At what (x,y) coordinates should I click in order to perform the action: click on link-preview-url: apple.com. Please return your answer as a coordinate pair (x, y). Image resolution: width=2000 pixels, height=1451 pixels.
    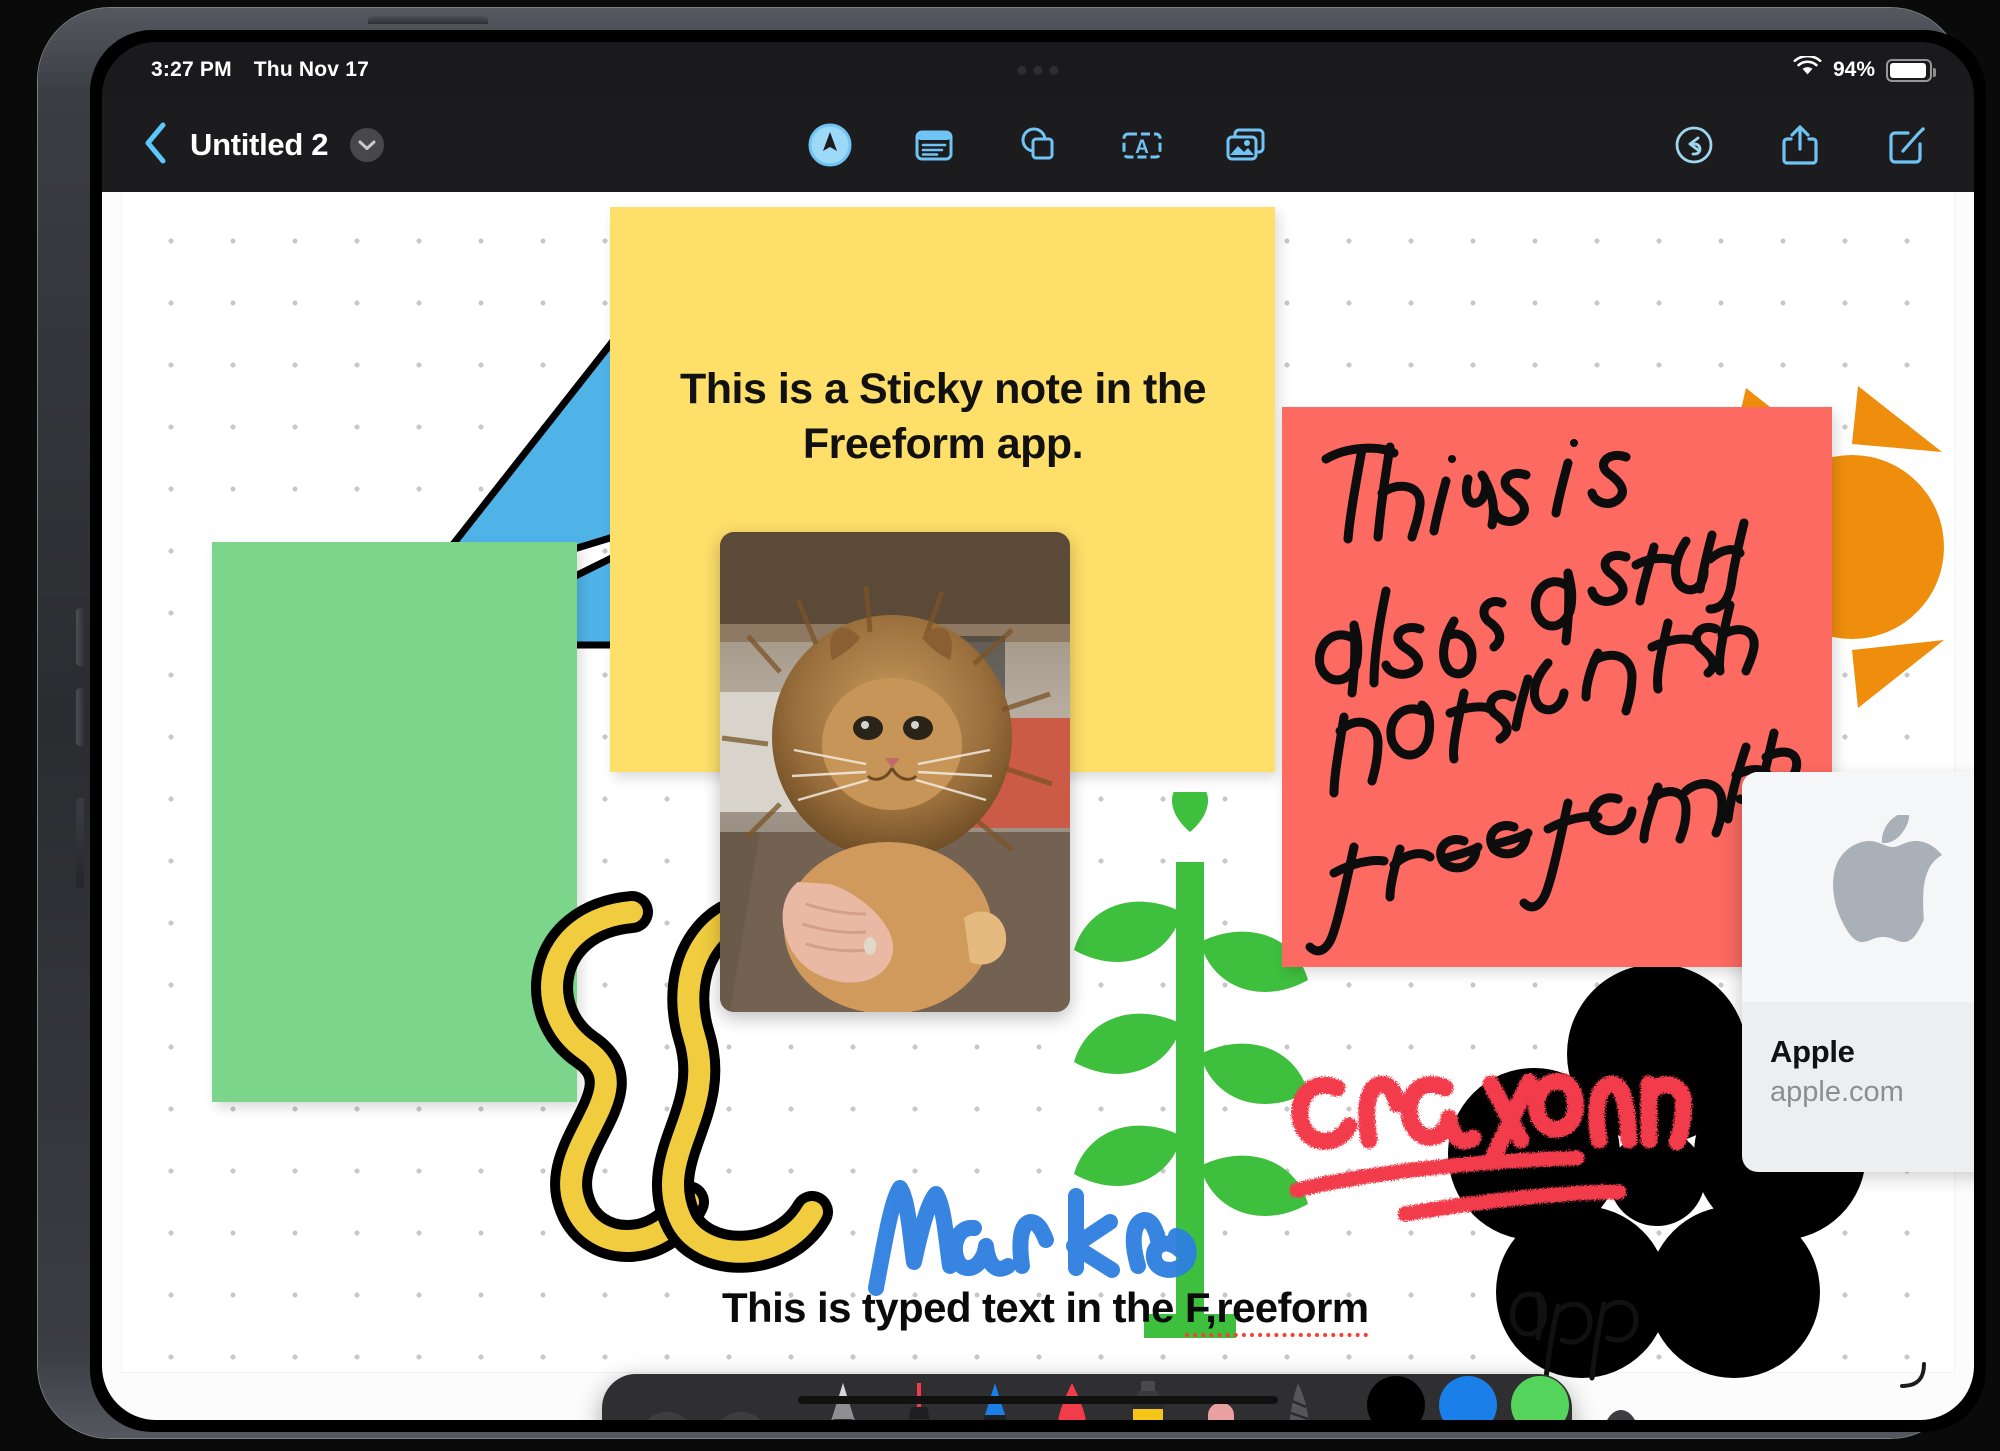
    Looking at the image, I should click on (1837, 1092).